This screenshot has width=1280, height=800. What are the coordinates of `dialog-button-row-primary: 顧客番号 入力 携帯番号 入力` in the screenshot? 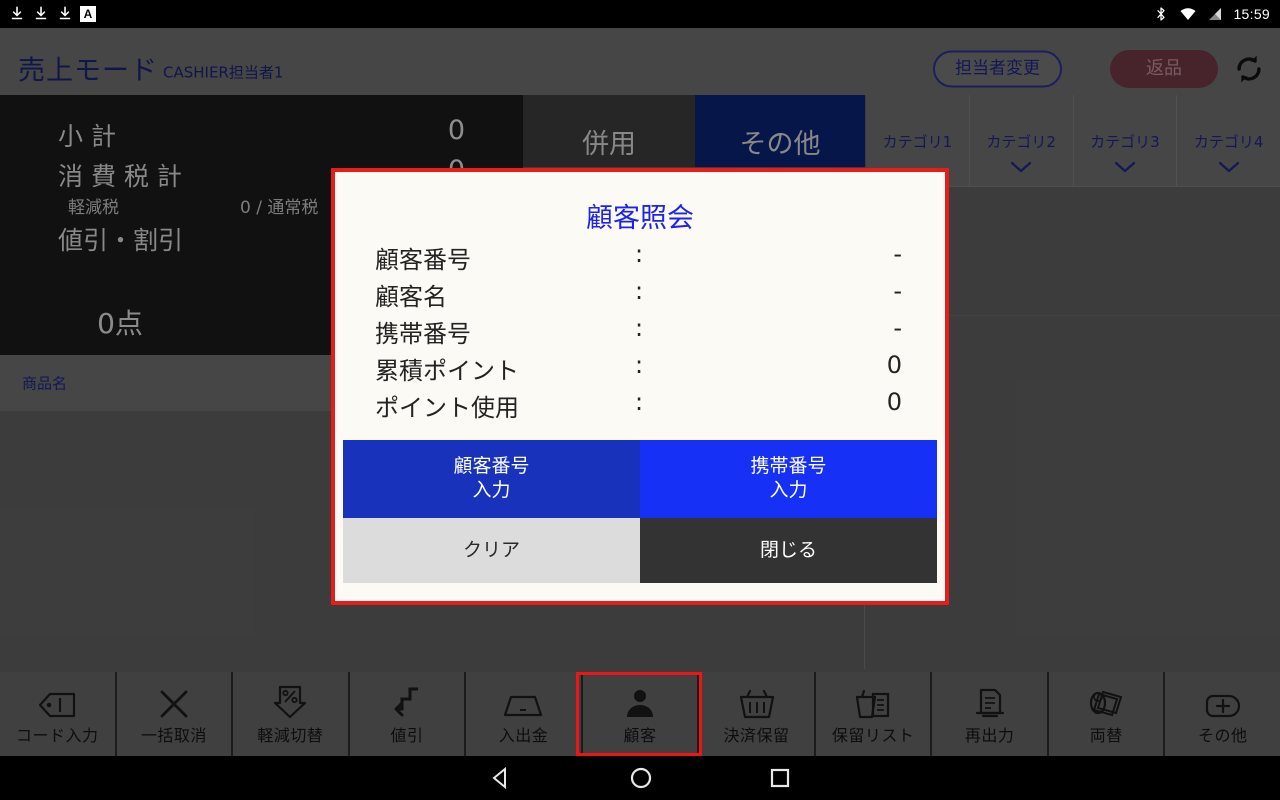 It's located at (640, 479).